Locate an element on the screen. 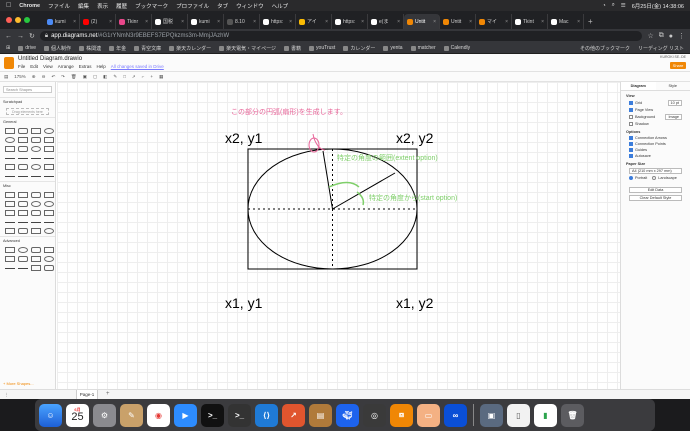 The image size is (690, 431). bookmark-star-icon: ☆ is located at coordinates (650, 36).